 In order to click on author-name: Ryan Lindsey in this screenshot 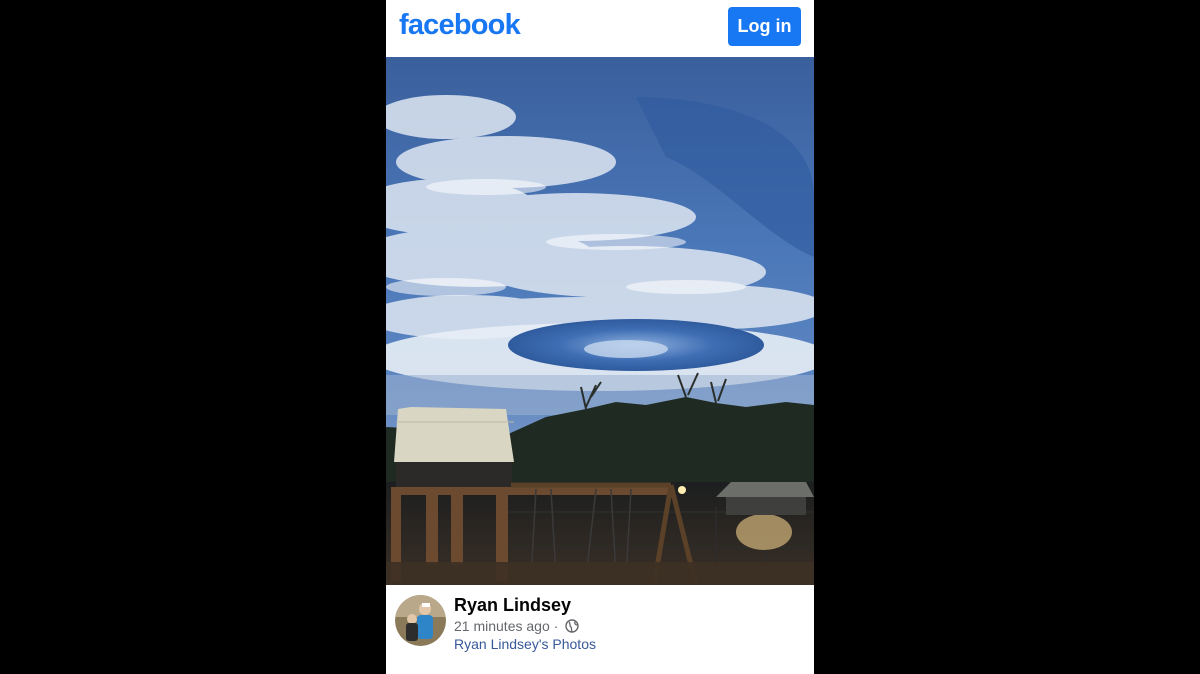, I will do `click(512, 605)`.